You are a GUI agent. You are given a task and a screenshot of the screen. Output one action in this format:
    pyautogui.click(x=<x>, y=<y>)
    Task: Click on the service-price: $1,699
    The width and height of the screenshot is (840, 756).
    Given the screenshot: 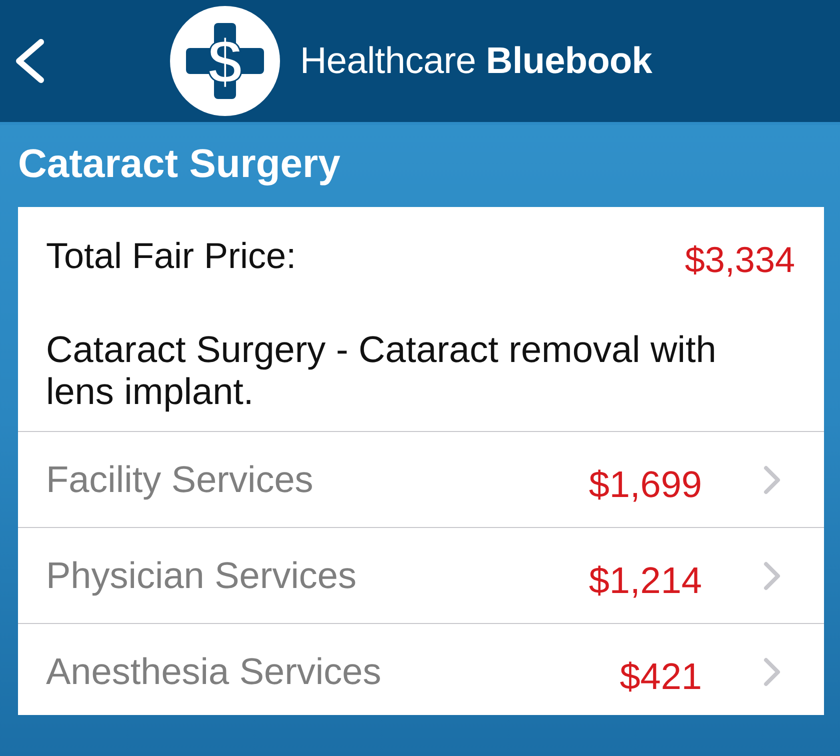 What is the action you would take?
    pyautogui.click(x=645, y=485)
    